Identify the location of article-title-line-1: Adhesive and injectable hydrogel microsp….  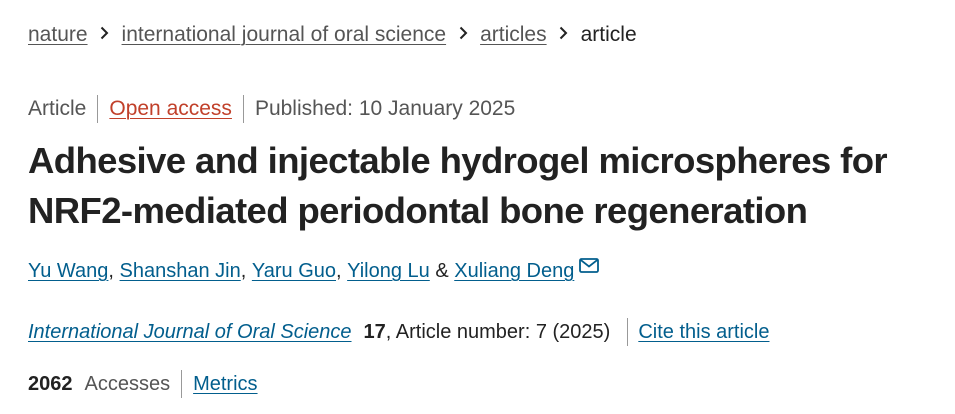
(458, 160).